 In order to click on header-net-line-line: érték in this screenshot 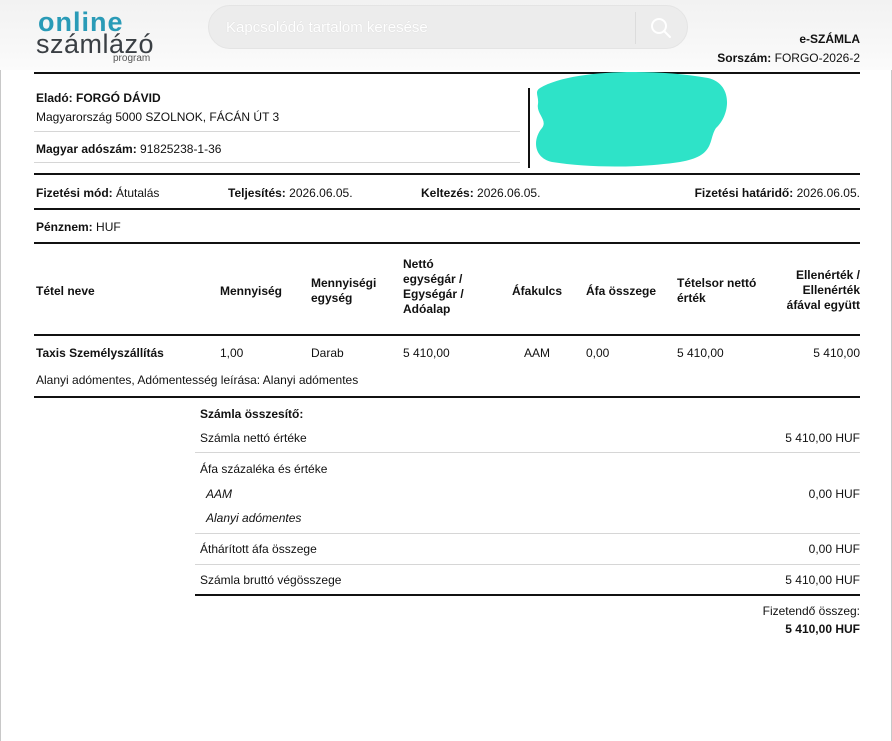, I will do `click(691, 298)`.